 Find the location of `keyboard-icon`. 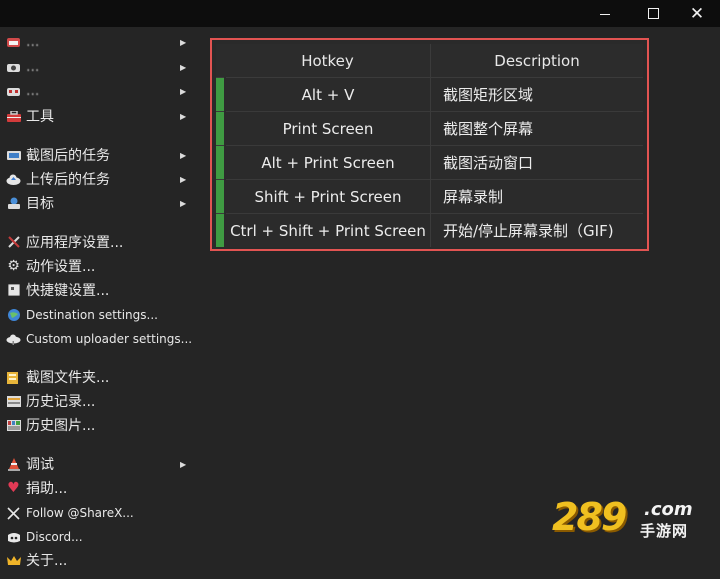

keyboard-icon is located at coordinates (13, 290).